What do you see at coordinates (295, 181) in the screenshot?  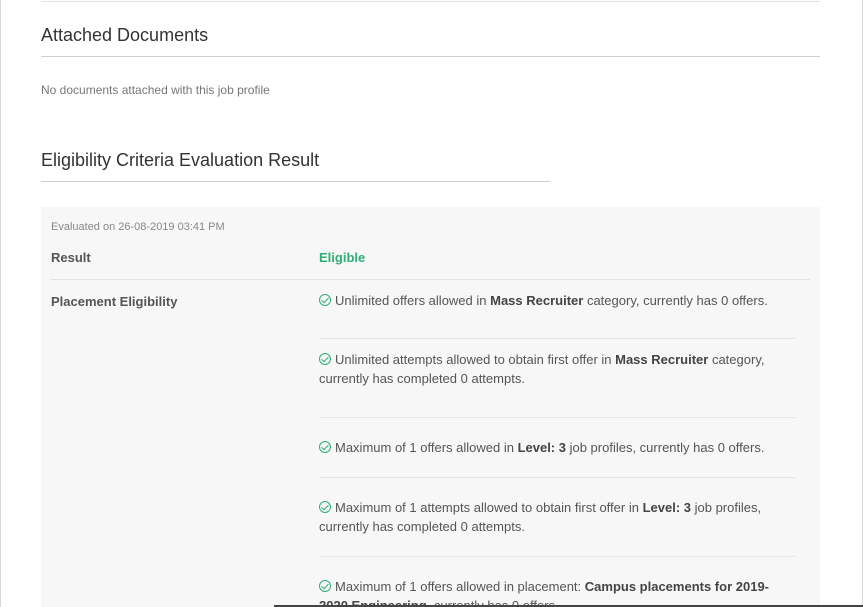 I see `eligibility-divider` at bounding box center [295, 181].